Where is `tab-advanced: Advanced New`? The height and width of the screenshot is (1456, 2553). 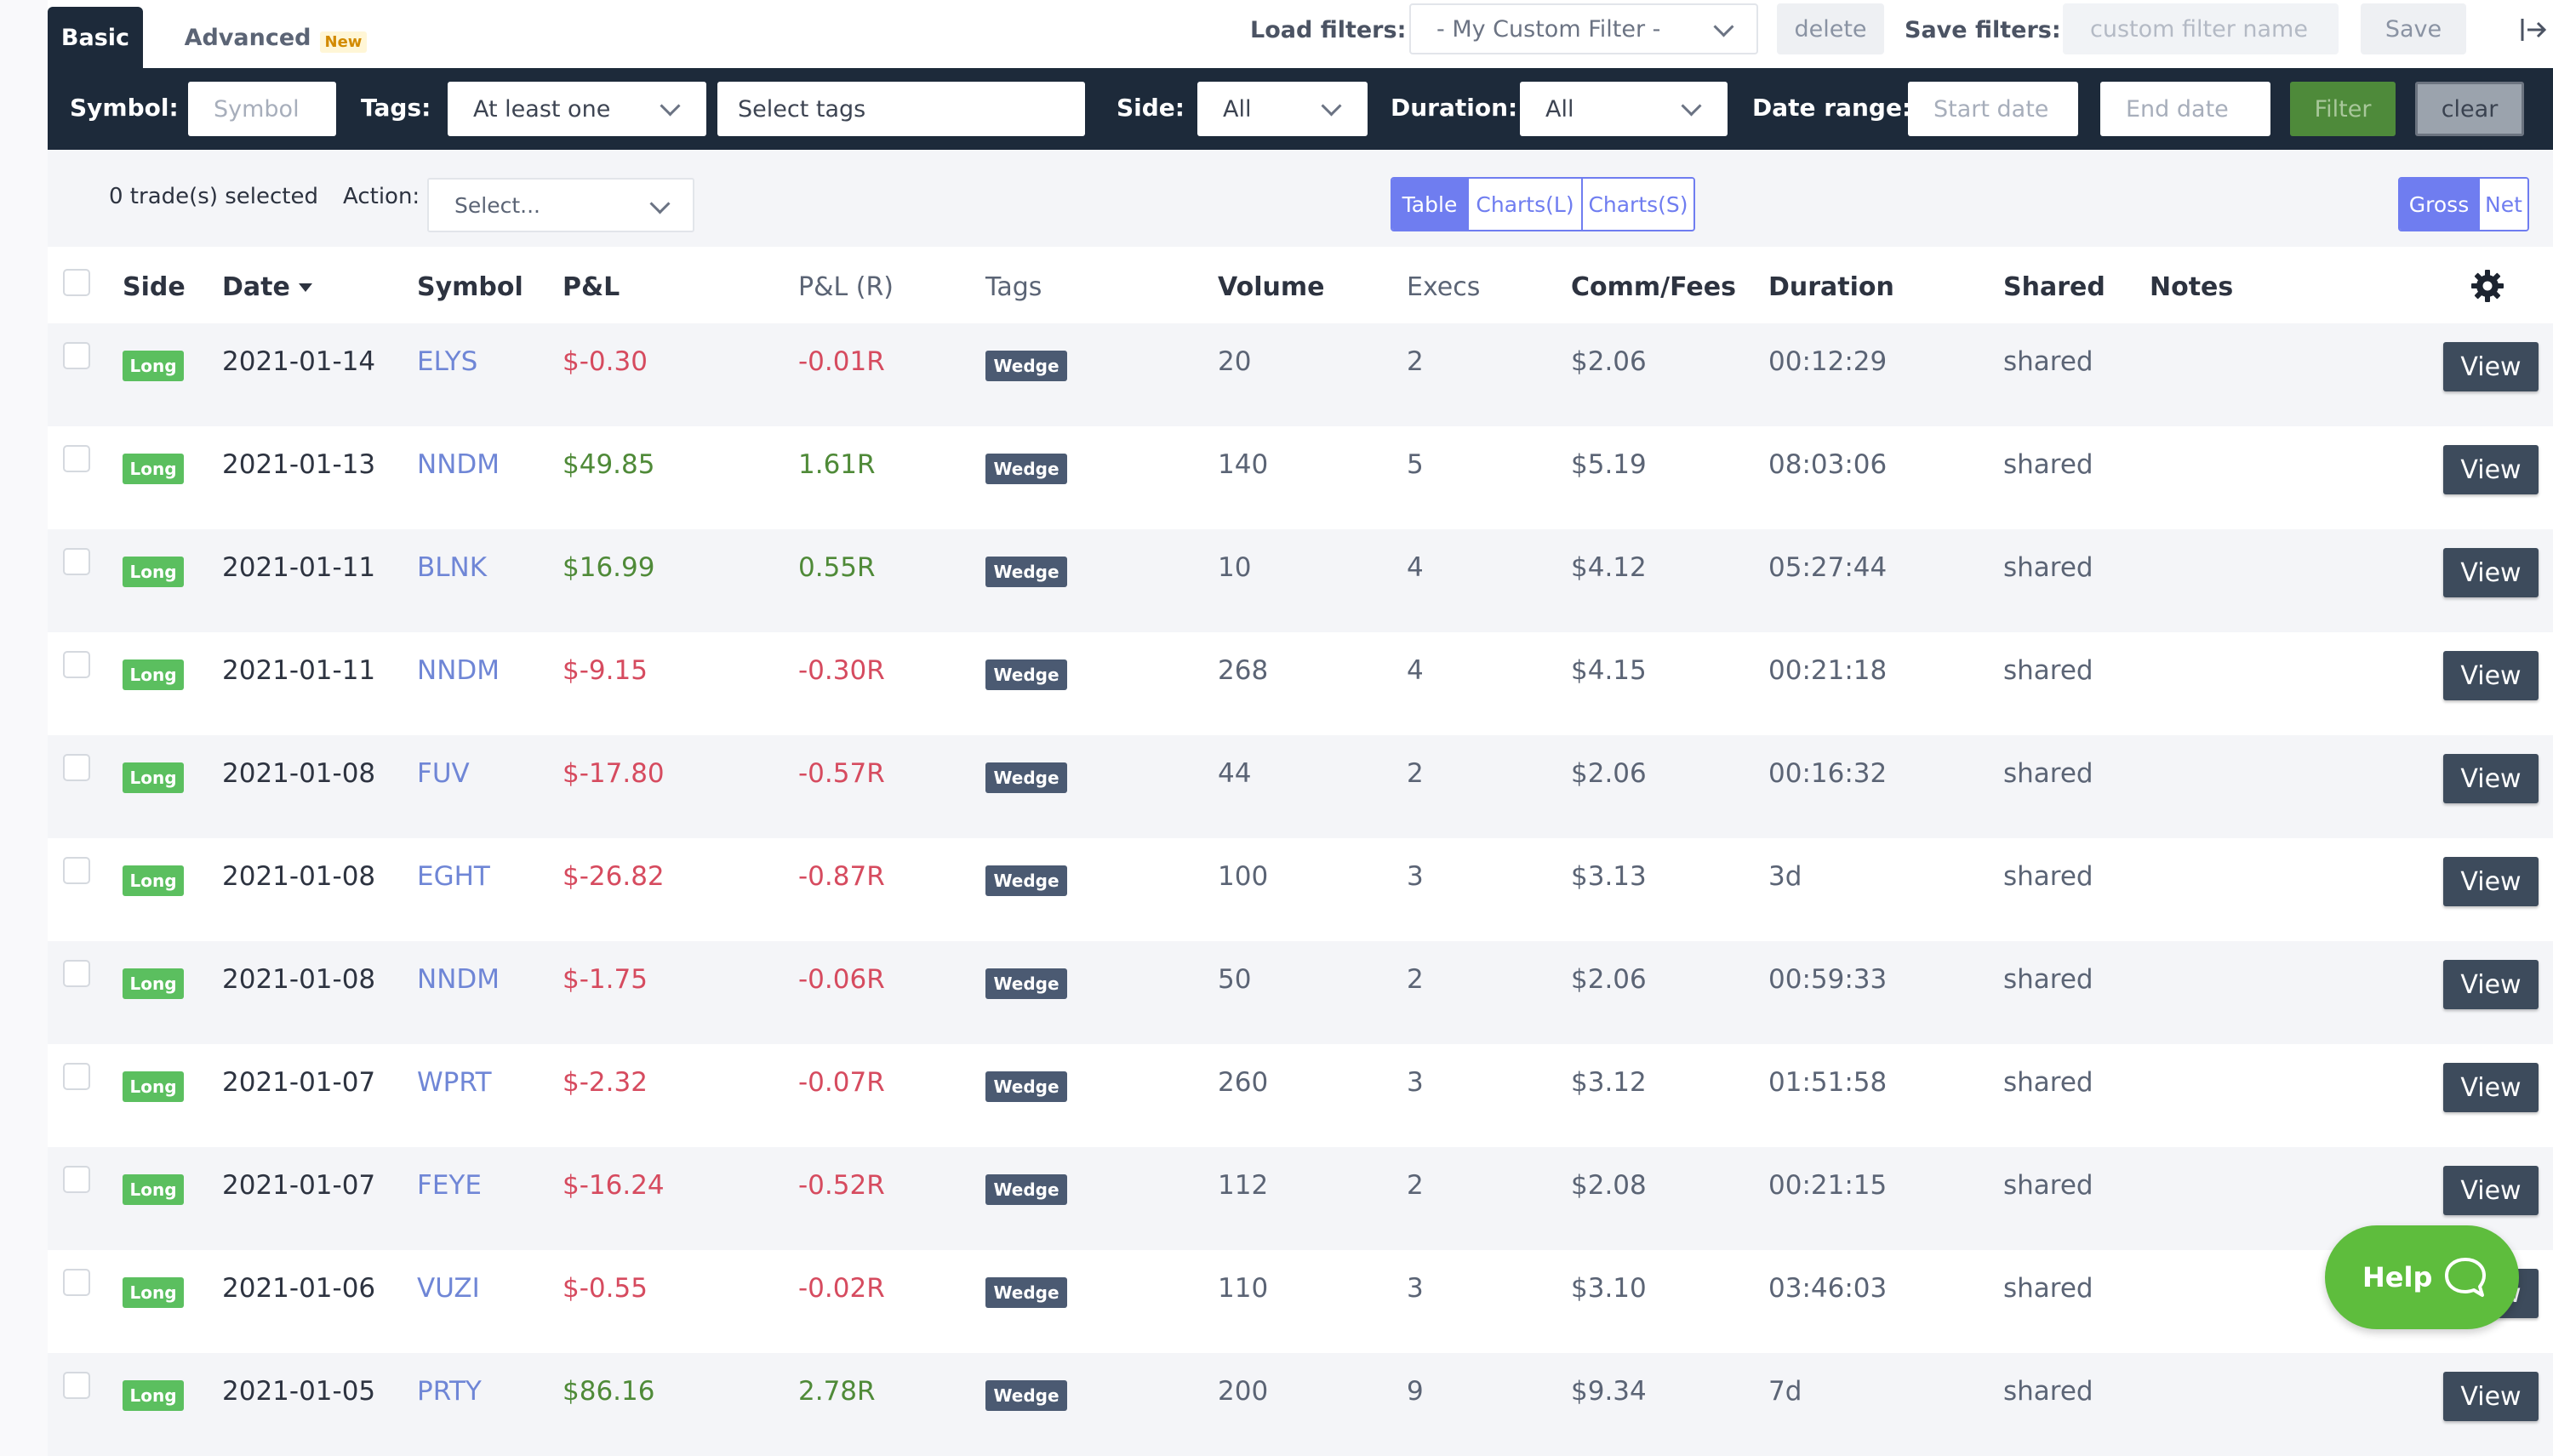
tab-advanced: Advanced New is located at coordinates (275, 38).